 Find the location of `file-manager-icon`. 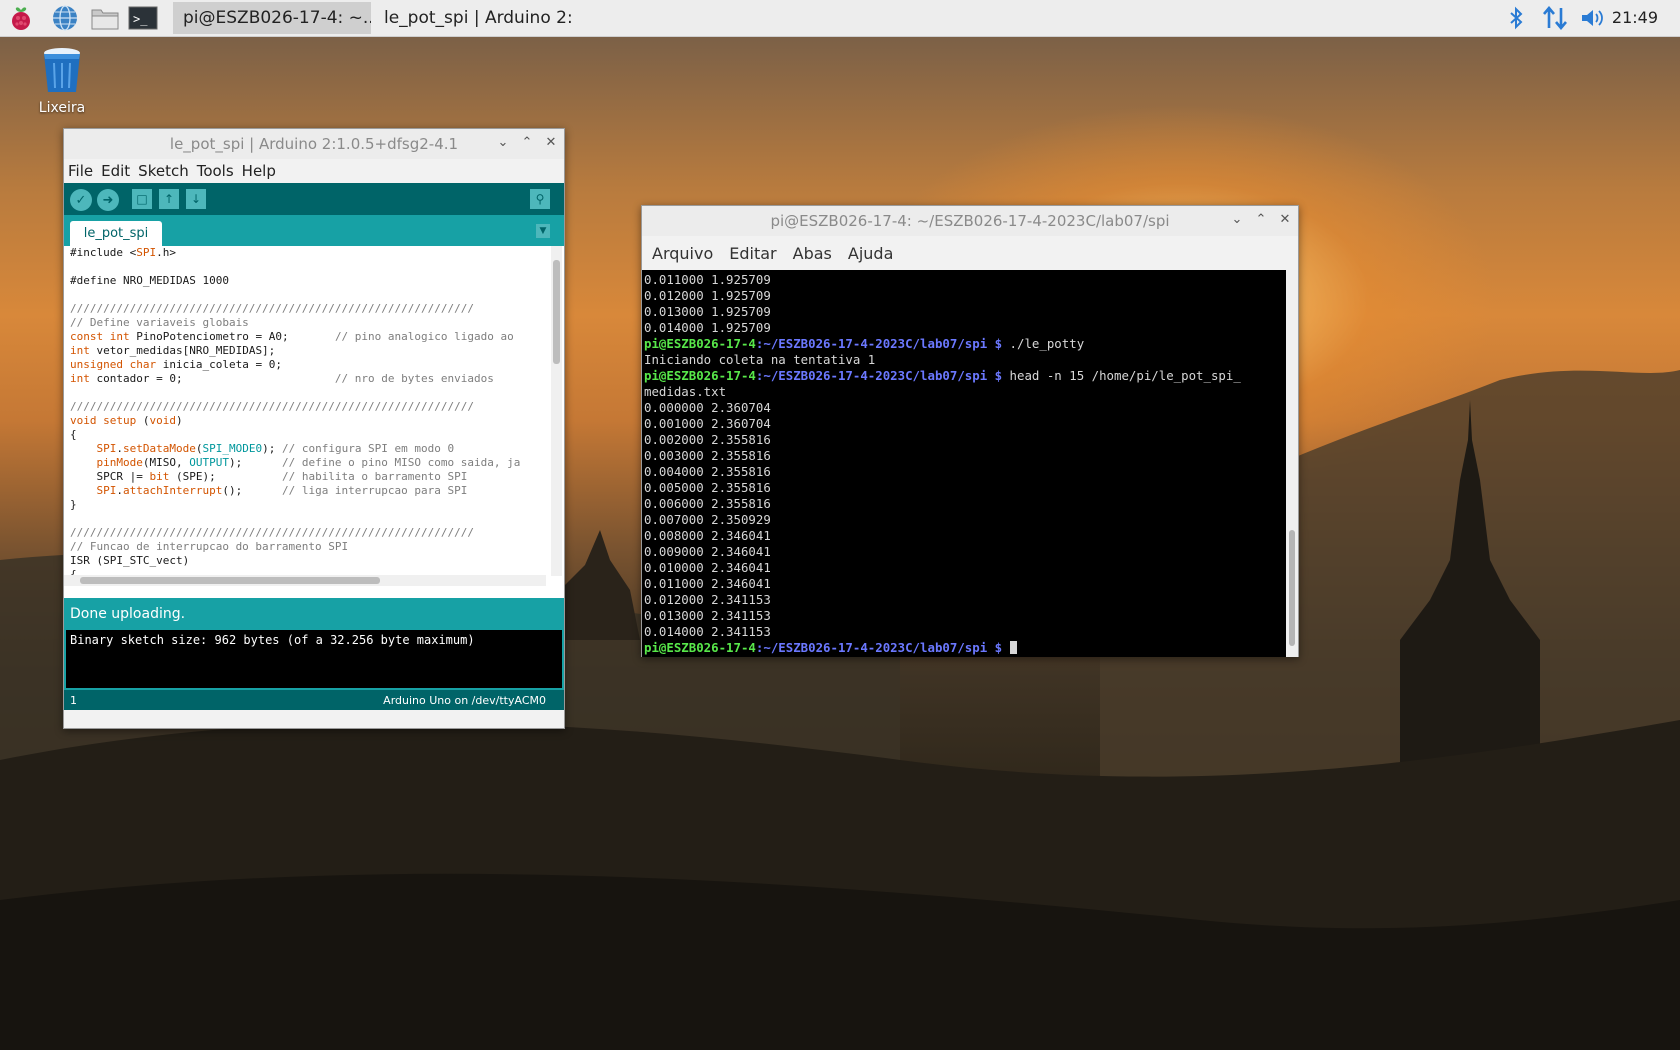

file-manager-icon is located at coordinates (105, 18).